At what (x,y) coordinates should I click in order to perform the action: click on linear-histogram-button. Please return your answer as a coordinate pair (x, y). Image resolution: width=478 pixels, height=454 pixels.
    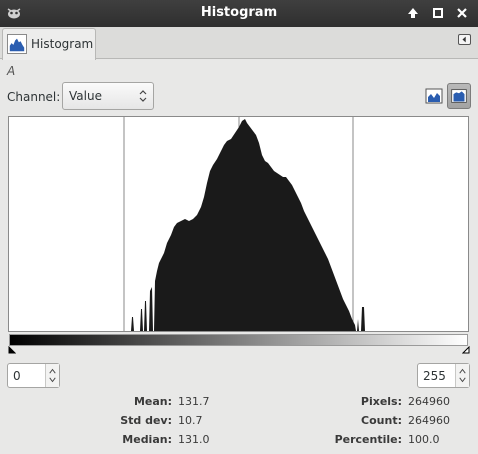
    Looking at the image, I should click on (434, 96).